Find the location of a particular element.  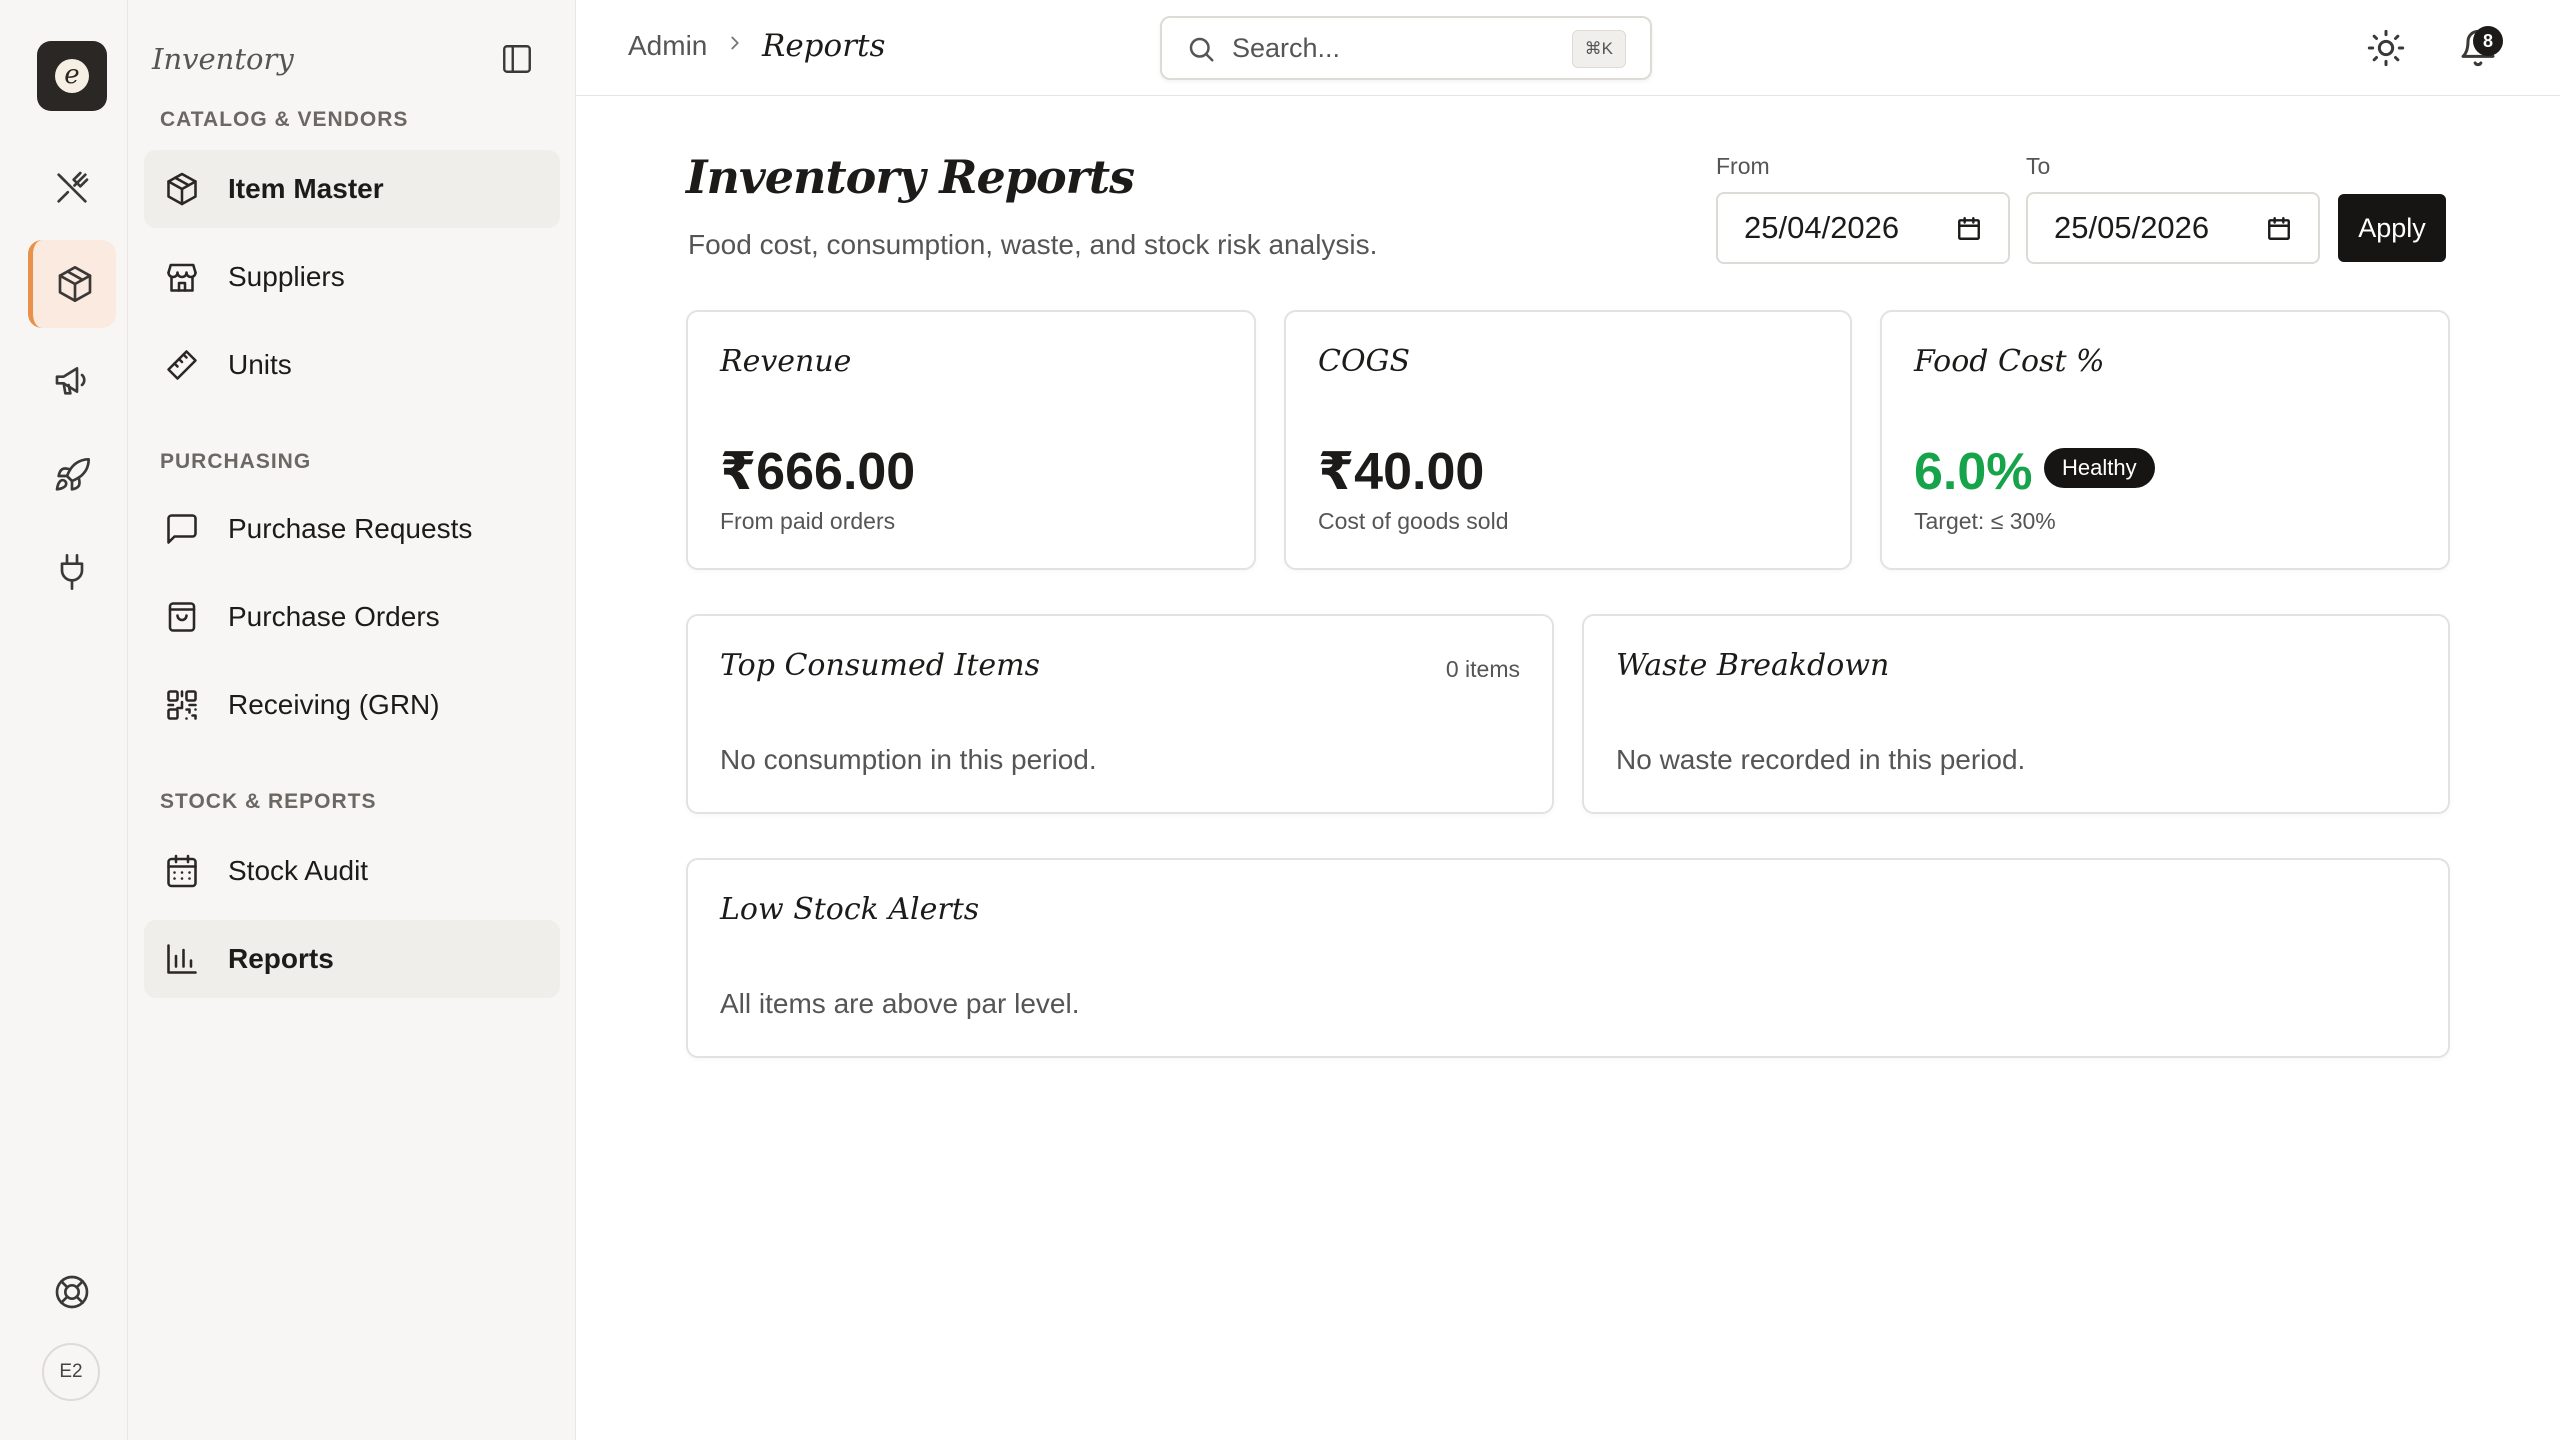

page-title: Inventory Reports is located at coordinates (910, 177).